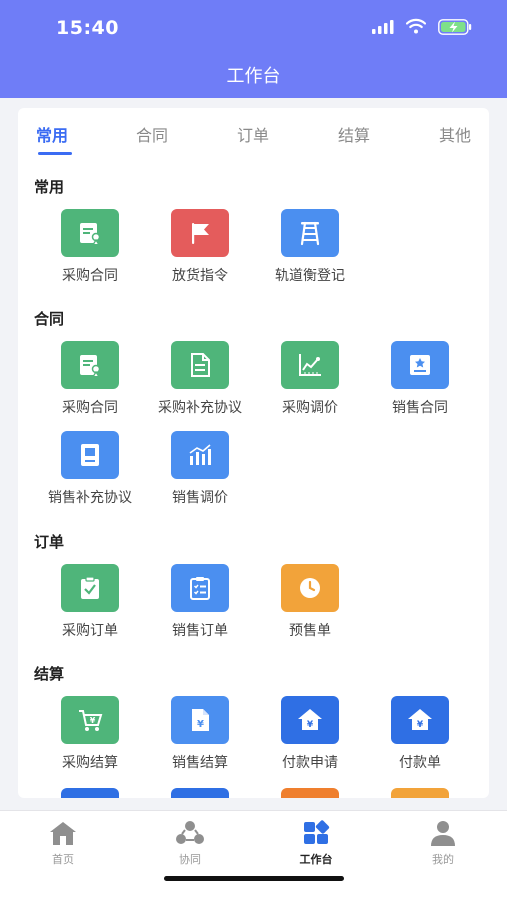  Describe the element at coordinates (254, 878) in the screenshot. I see `home-indicator` at that location.